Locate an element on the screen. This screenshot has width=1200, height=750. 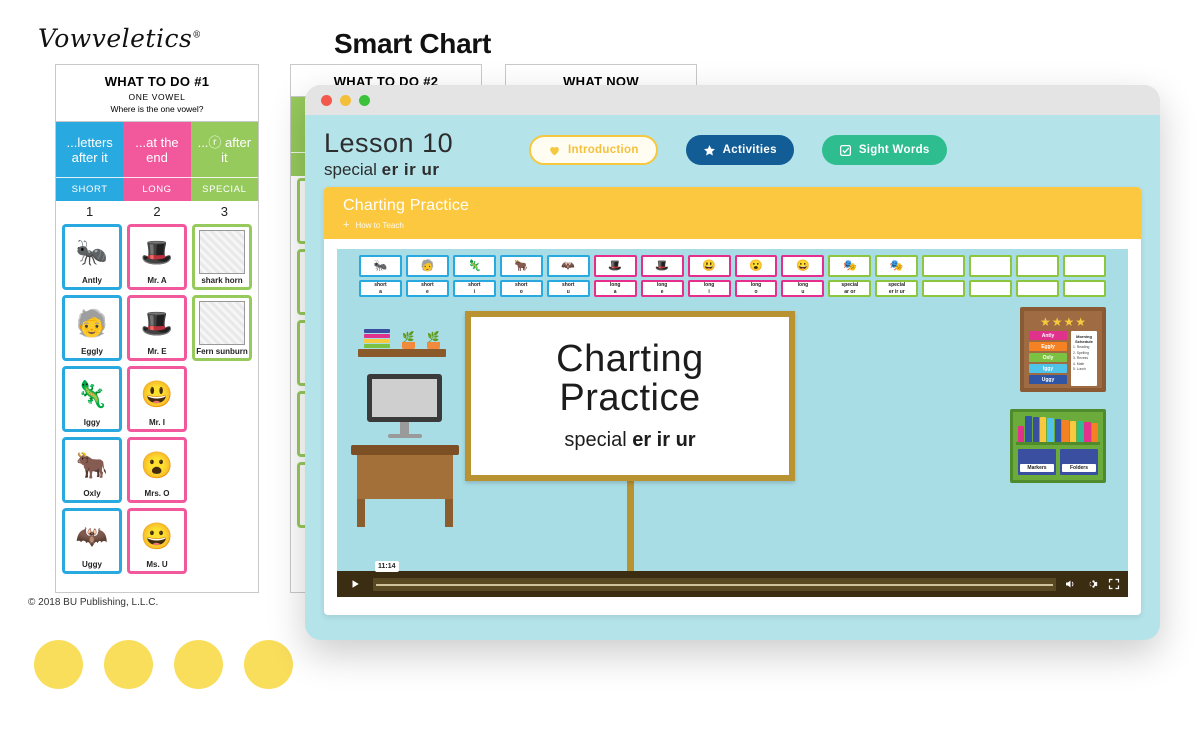
strip-card-icon: 🧓 is located at coordinates (427, 265).